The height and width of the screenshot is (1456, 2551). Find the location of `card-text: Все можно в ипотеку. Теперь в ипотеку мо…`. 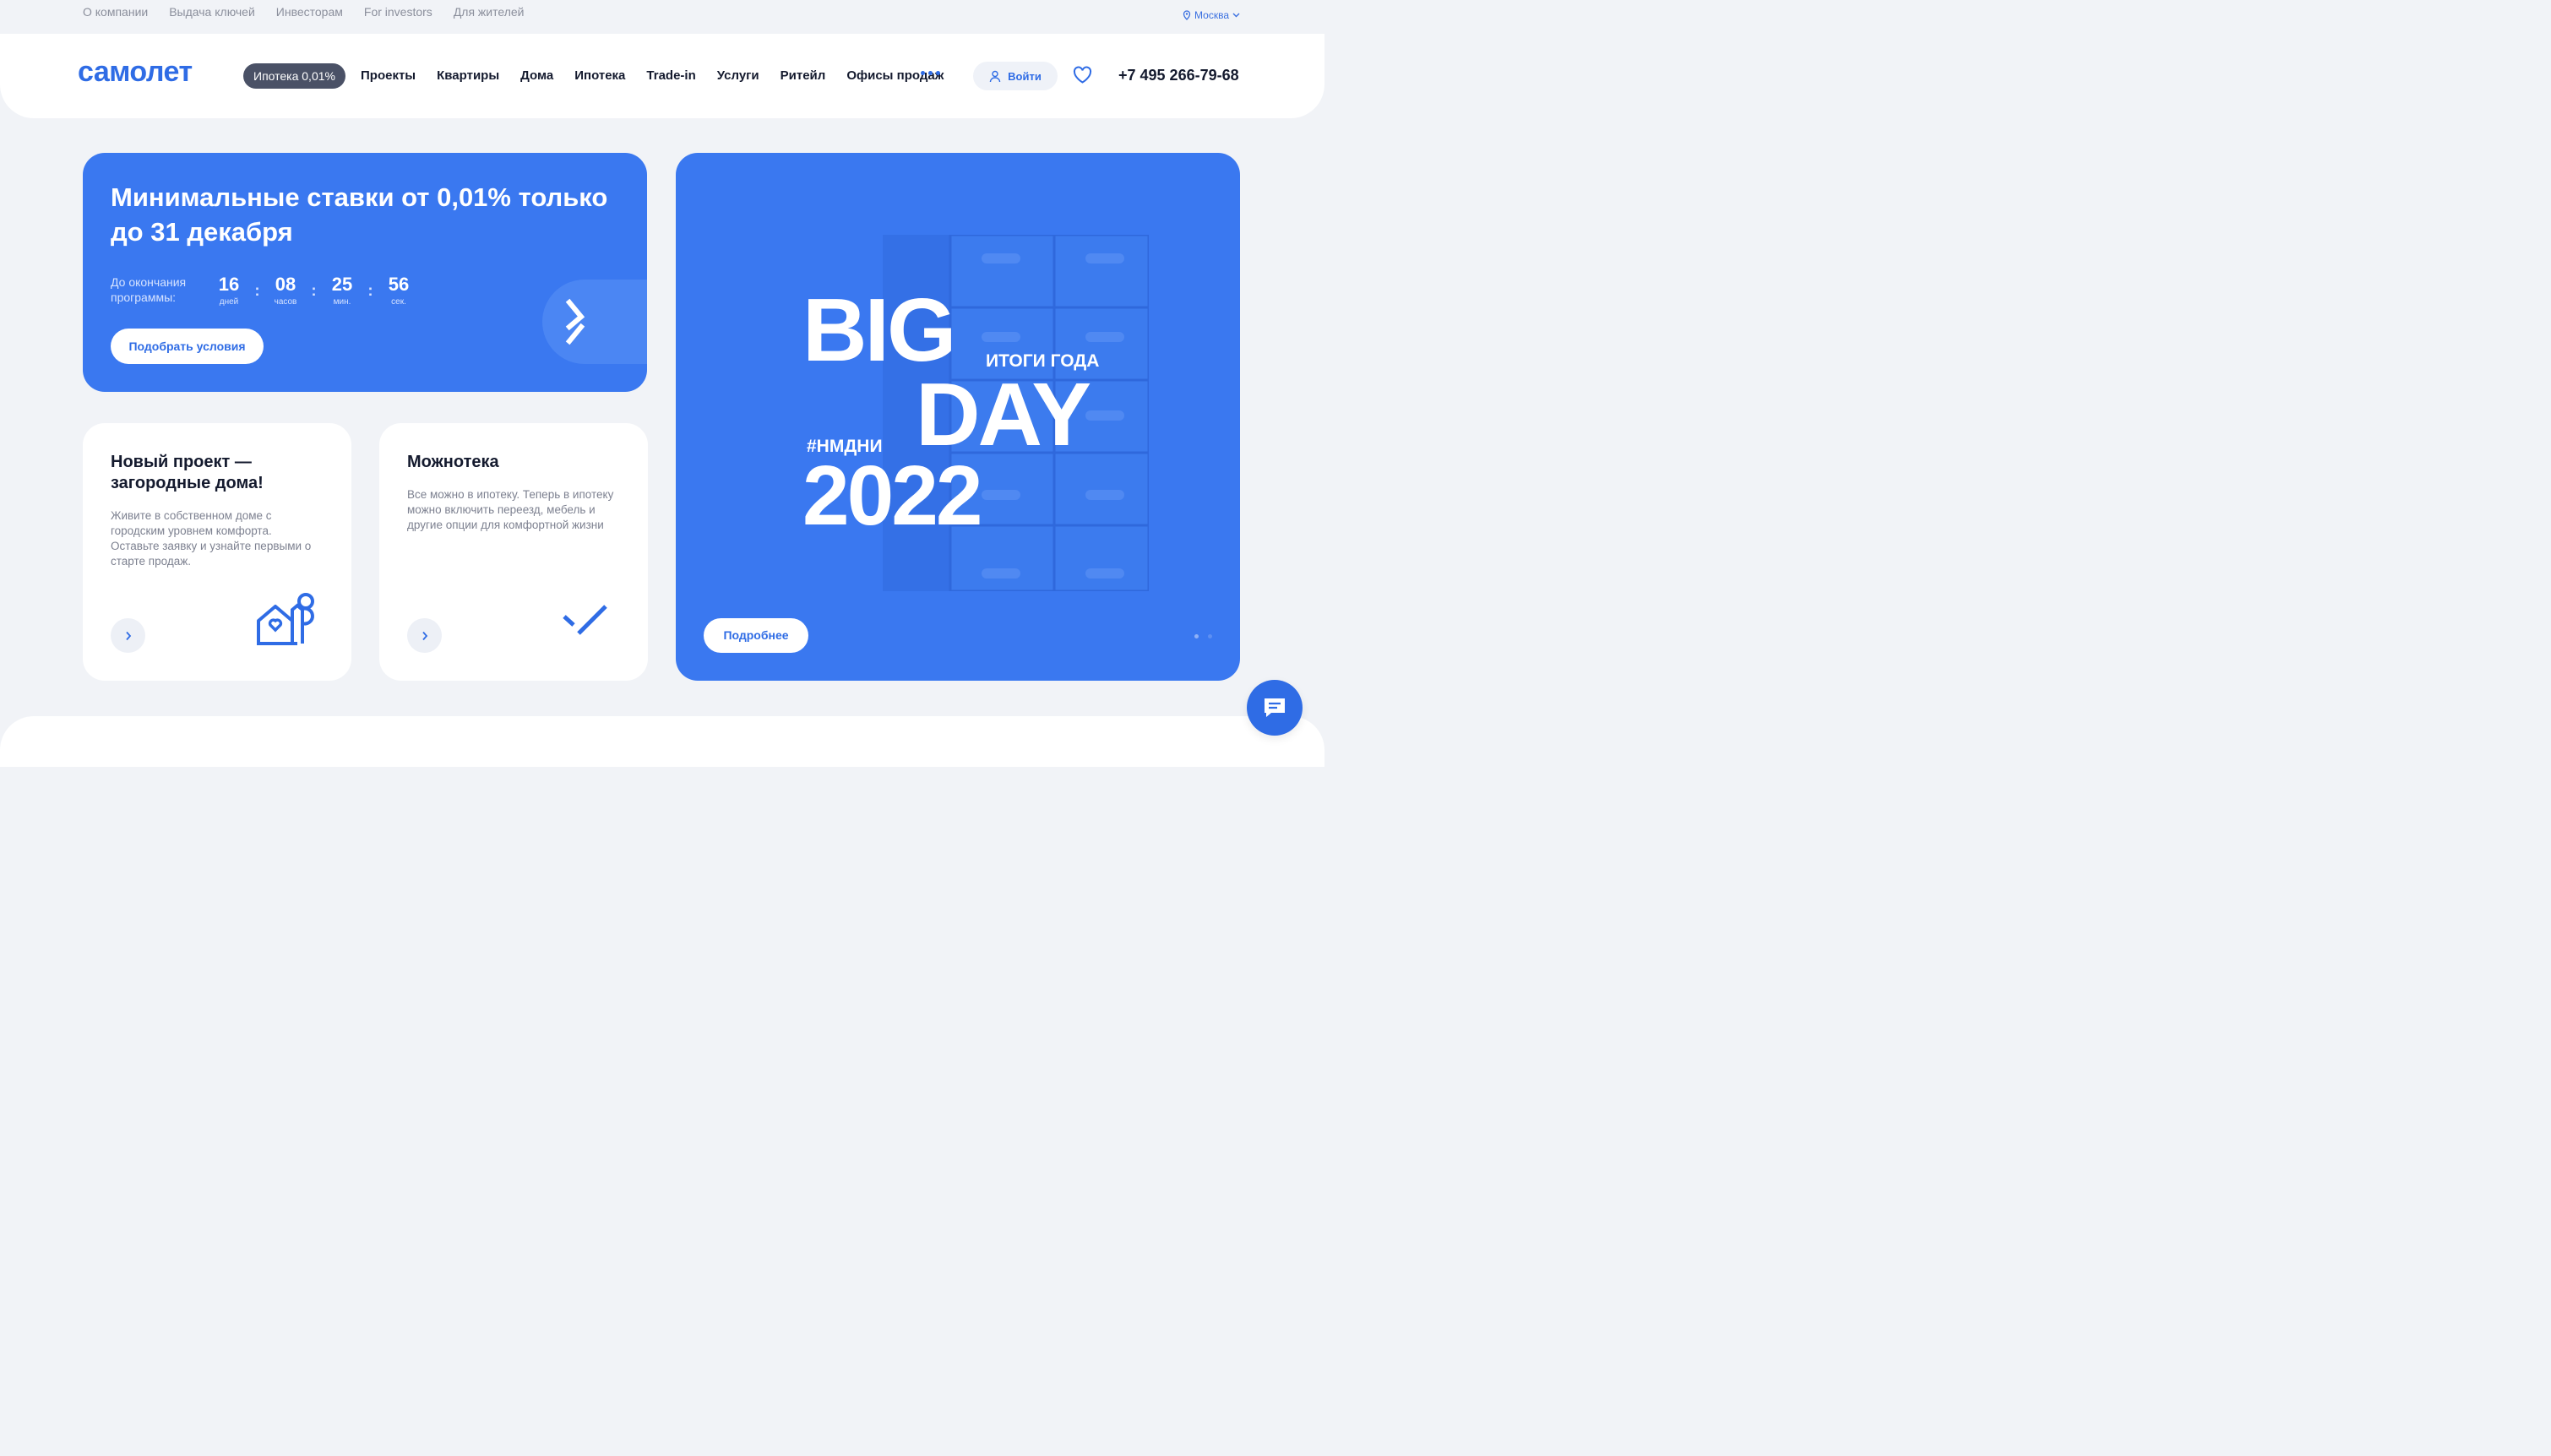

card-text: Все можно в ипотеку. Теперь в ипотеку мо… is located at coordinates (510, 509).